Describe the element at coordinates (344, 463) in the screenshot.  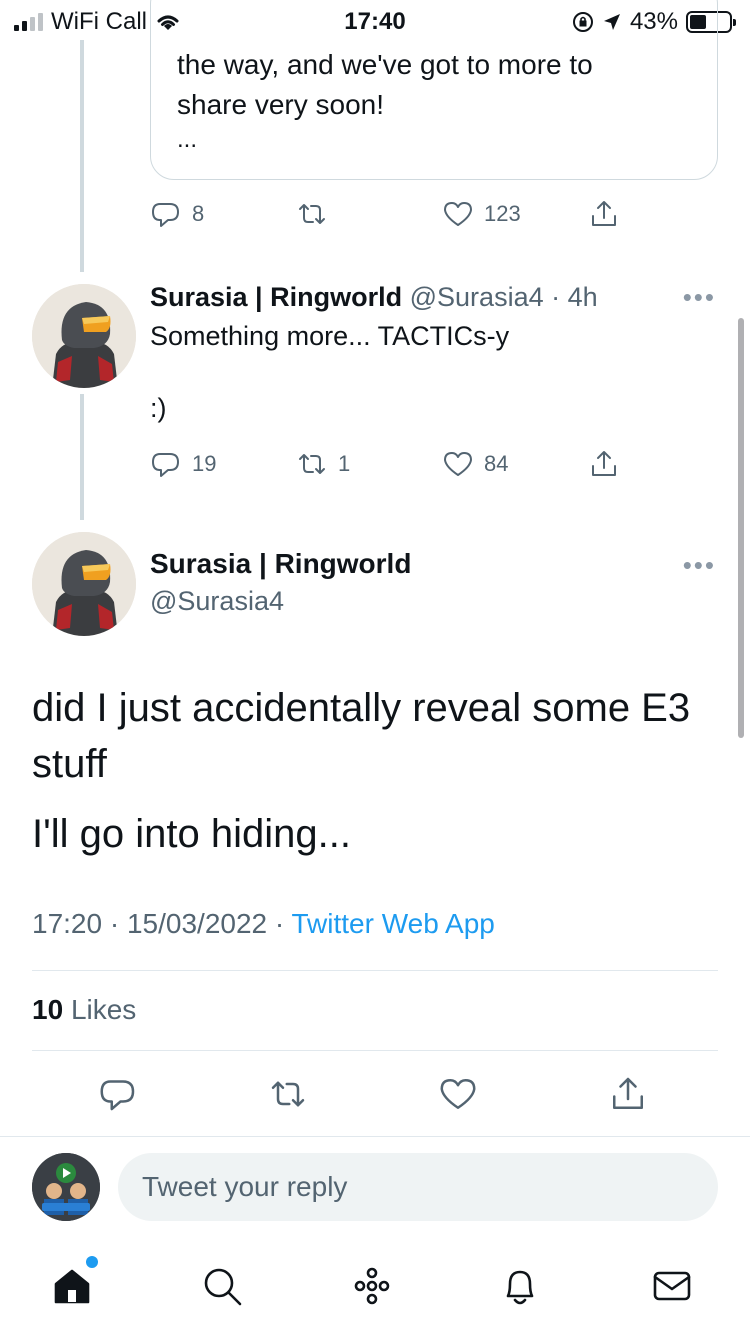
I see `retweet-count: 1` at that location.